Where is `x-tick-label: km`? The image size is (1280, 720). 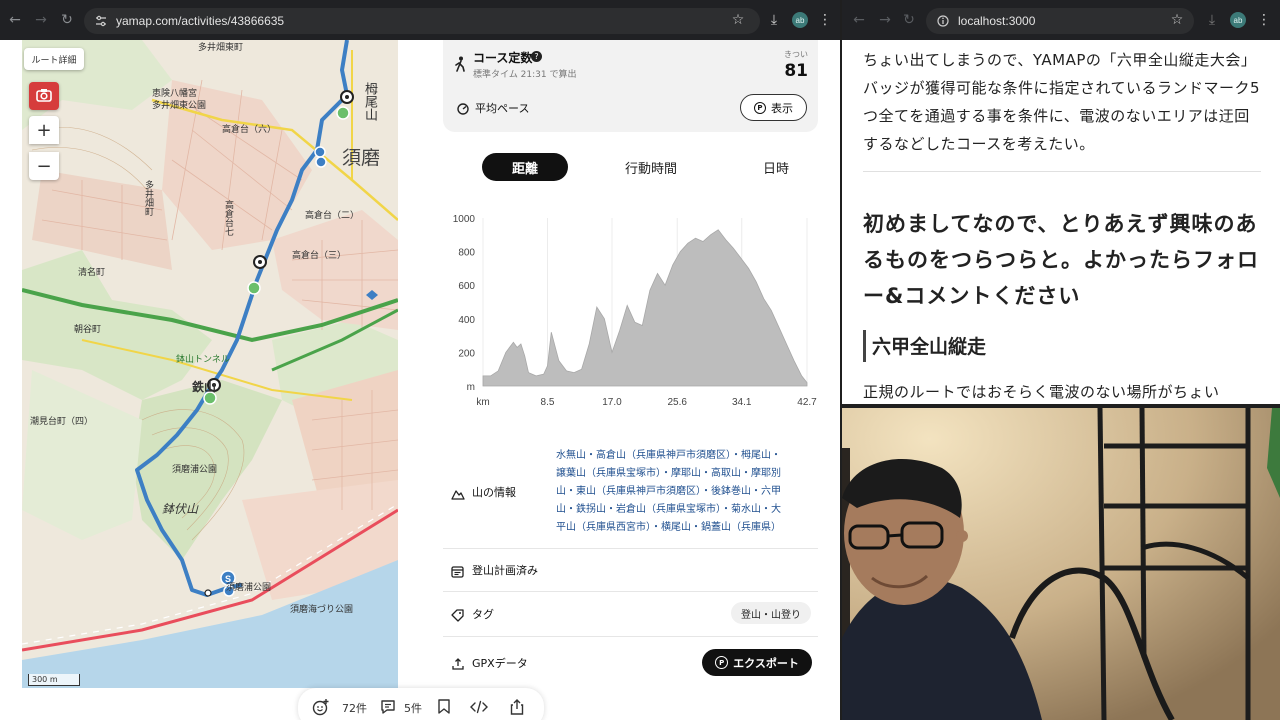
x-tick-label: km is located at coordinates (482, 402).